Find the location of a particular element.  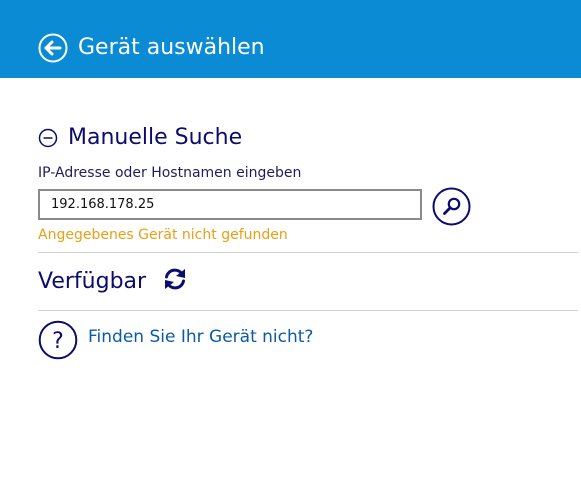

search-button is located at coordinates (451, 206).